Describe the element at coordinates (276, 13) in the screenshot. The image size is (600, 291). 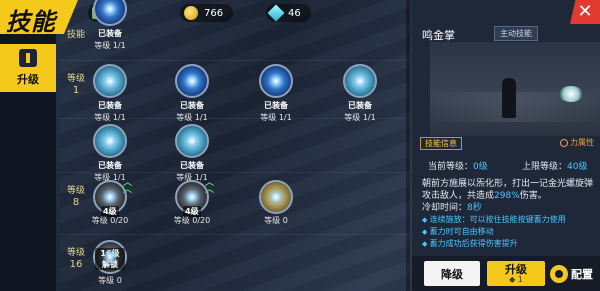
I see `gem-icon` at that location.